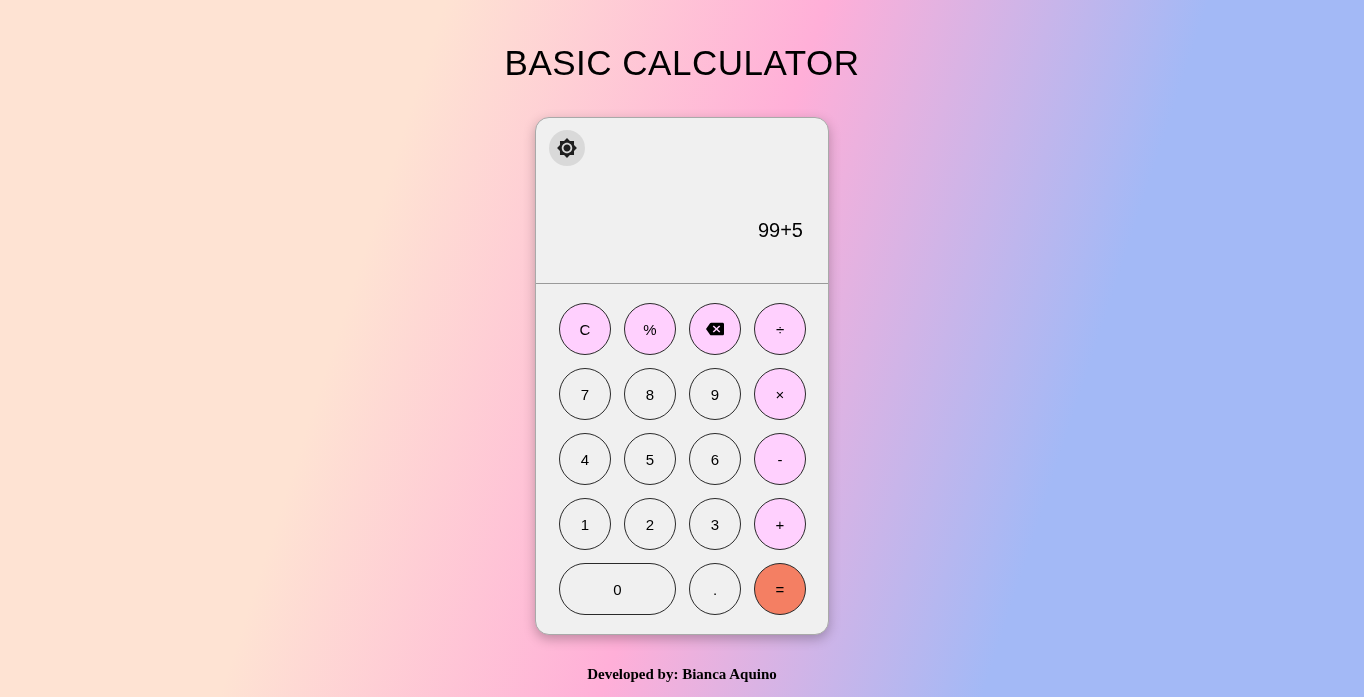  I want to click on equals-button: =, so click(780, 589).